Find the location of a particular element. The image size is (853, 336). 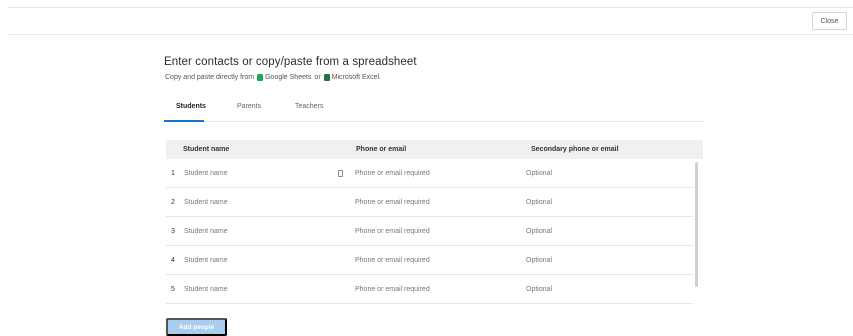

row-number: 4 is located at coordinates (173, 260).